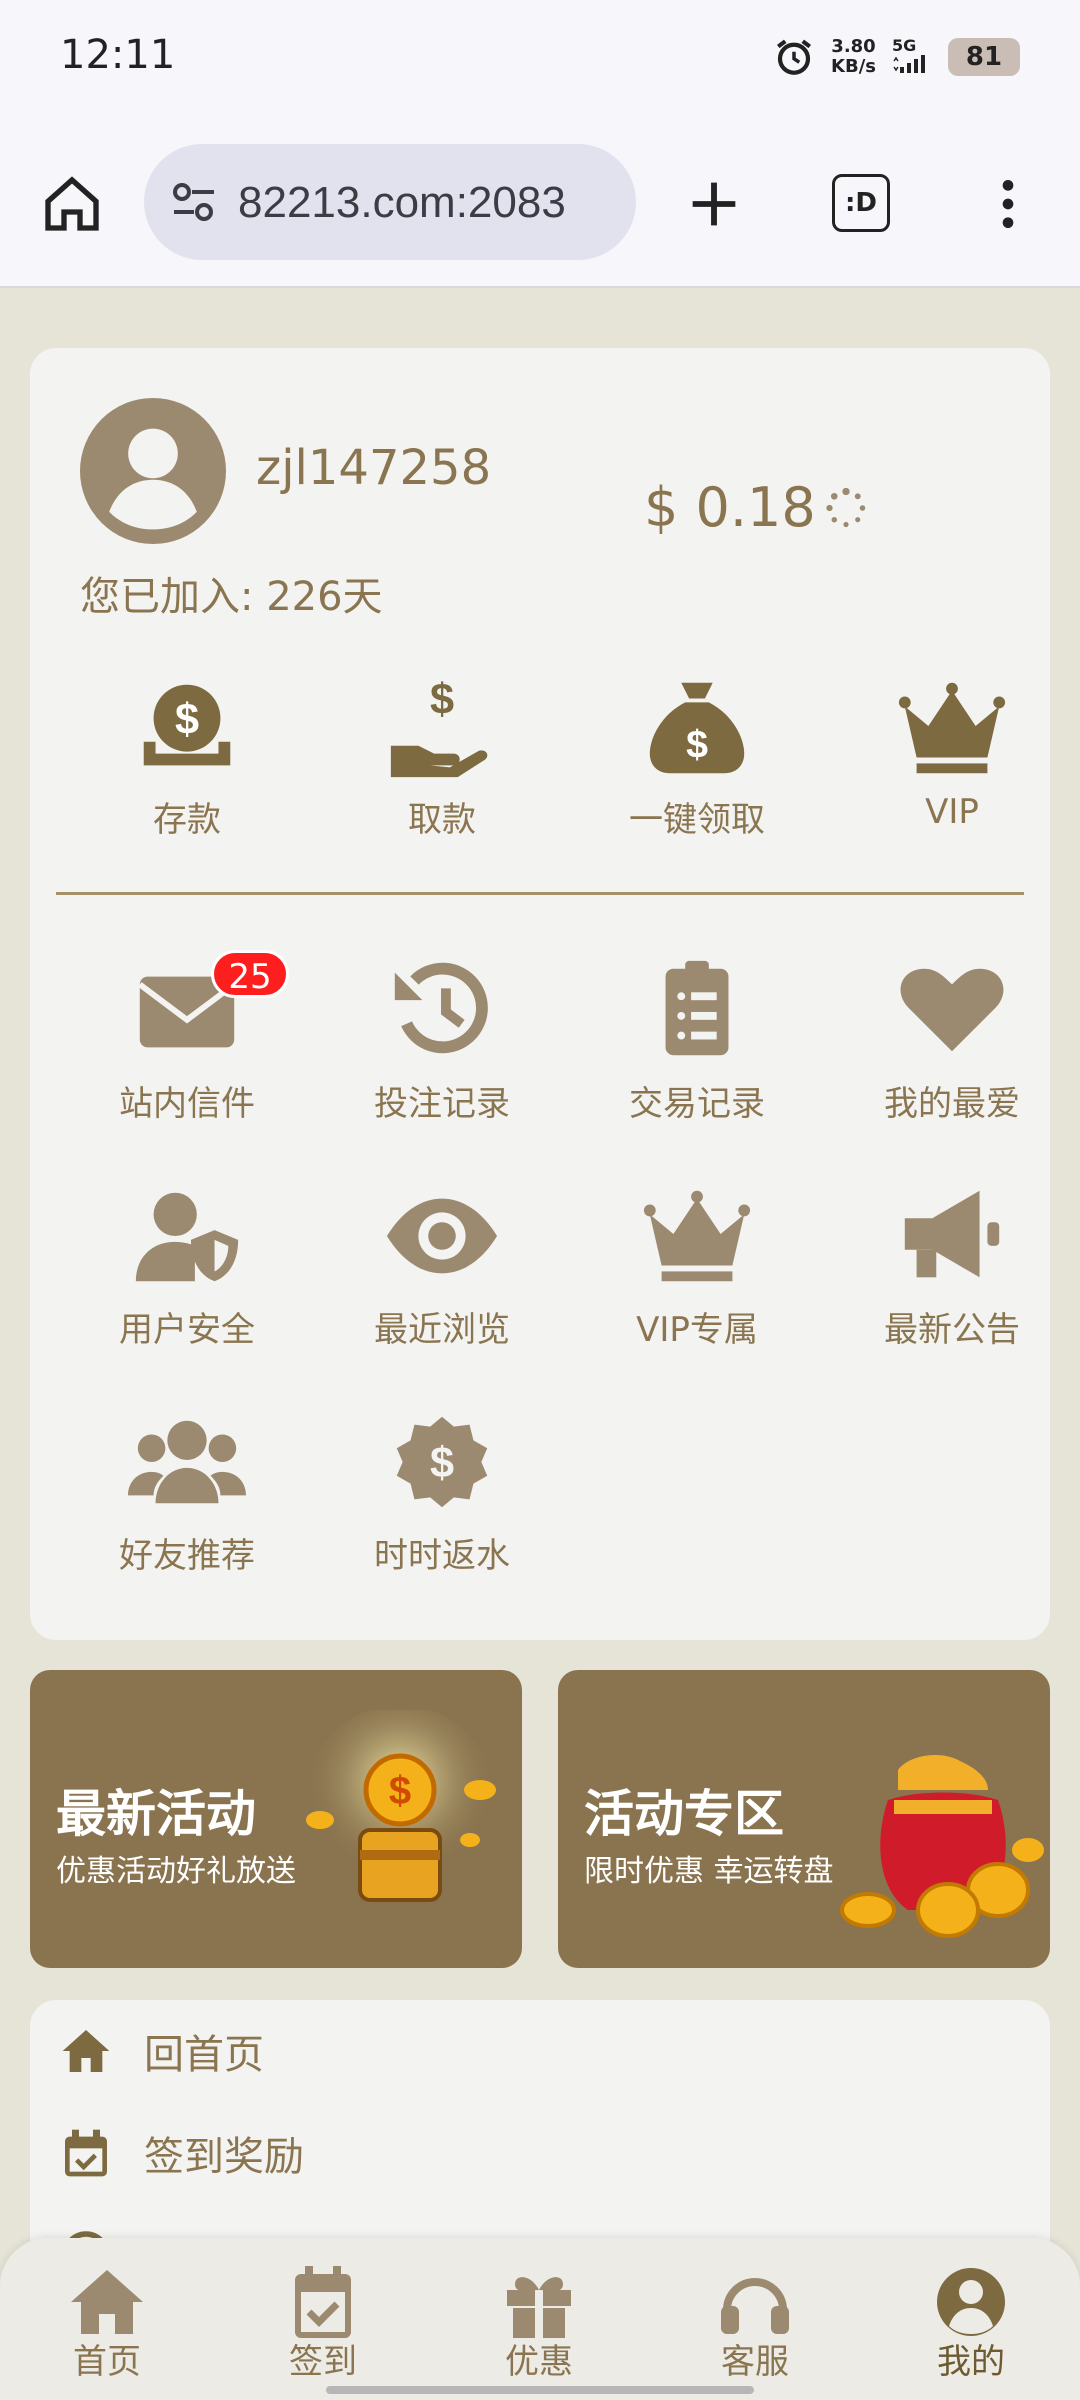 Image resolution: width=1080 pixels, height=2400 pixels. What do you see at coordinates (853, 46) in the screenshot?
I see `speed-value: 3.80` at bounding box center [853, 46].